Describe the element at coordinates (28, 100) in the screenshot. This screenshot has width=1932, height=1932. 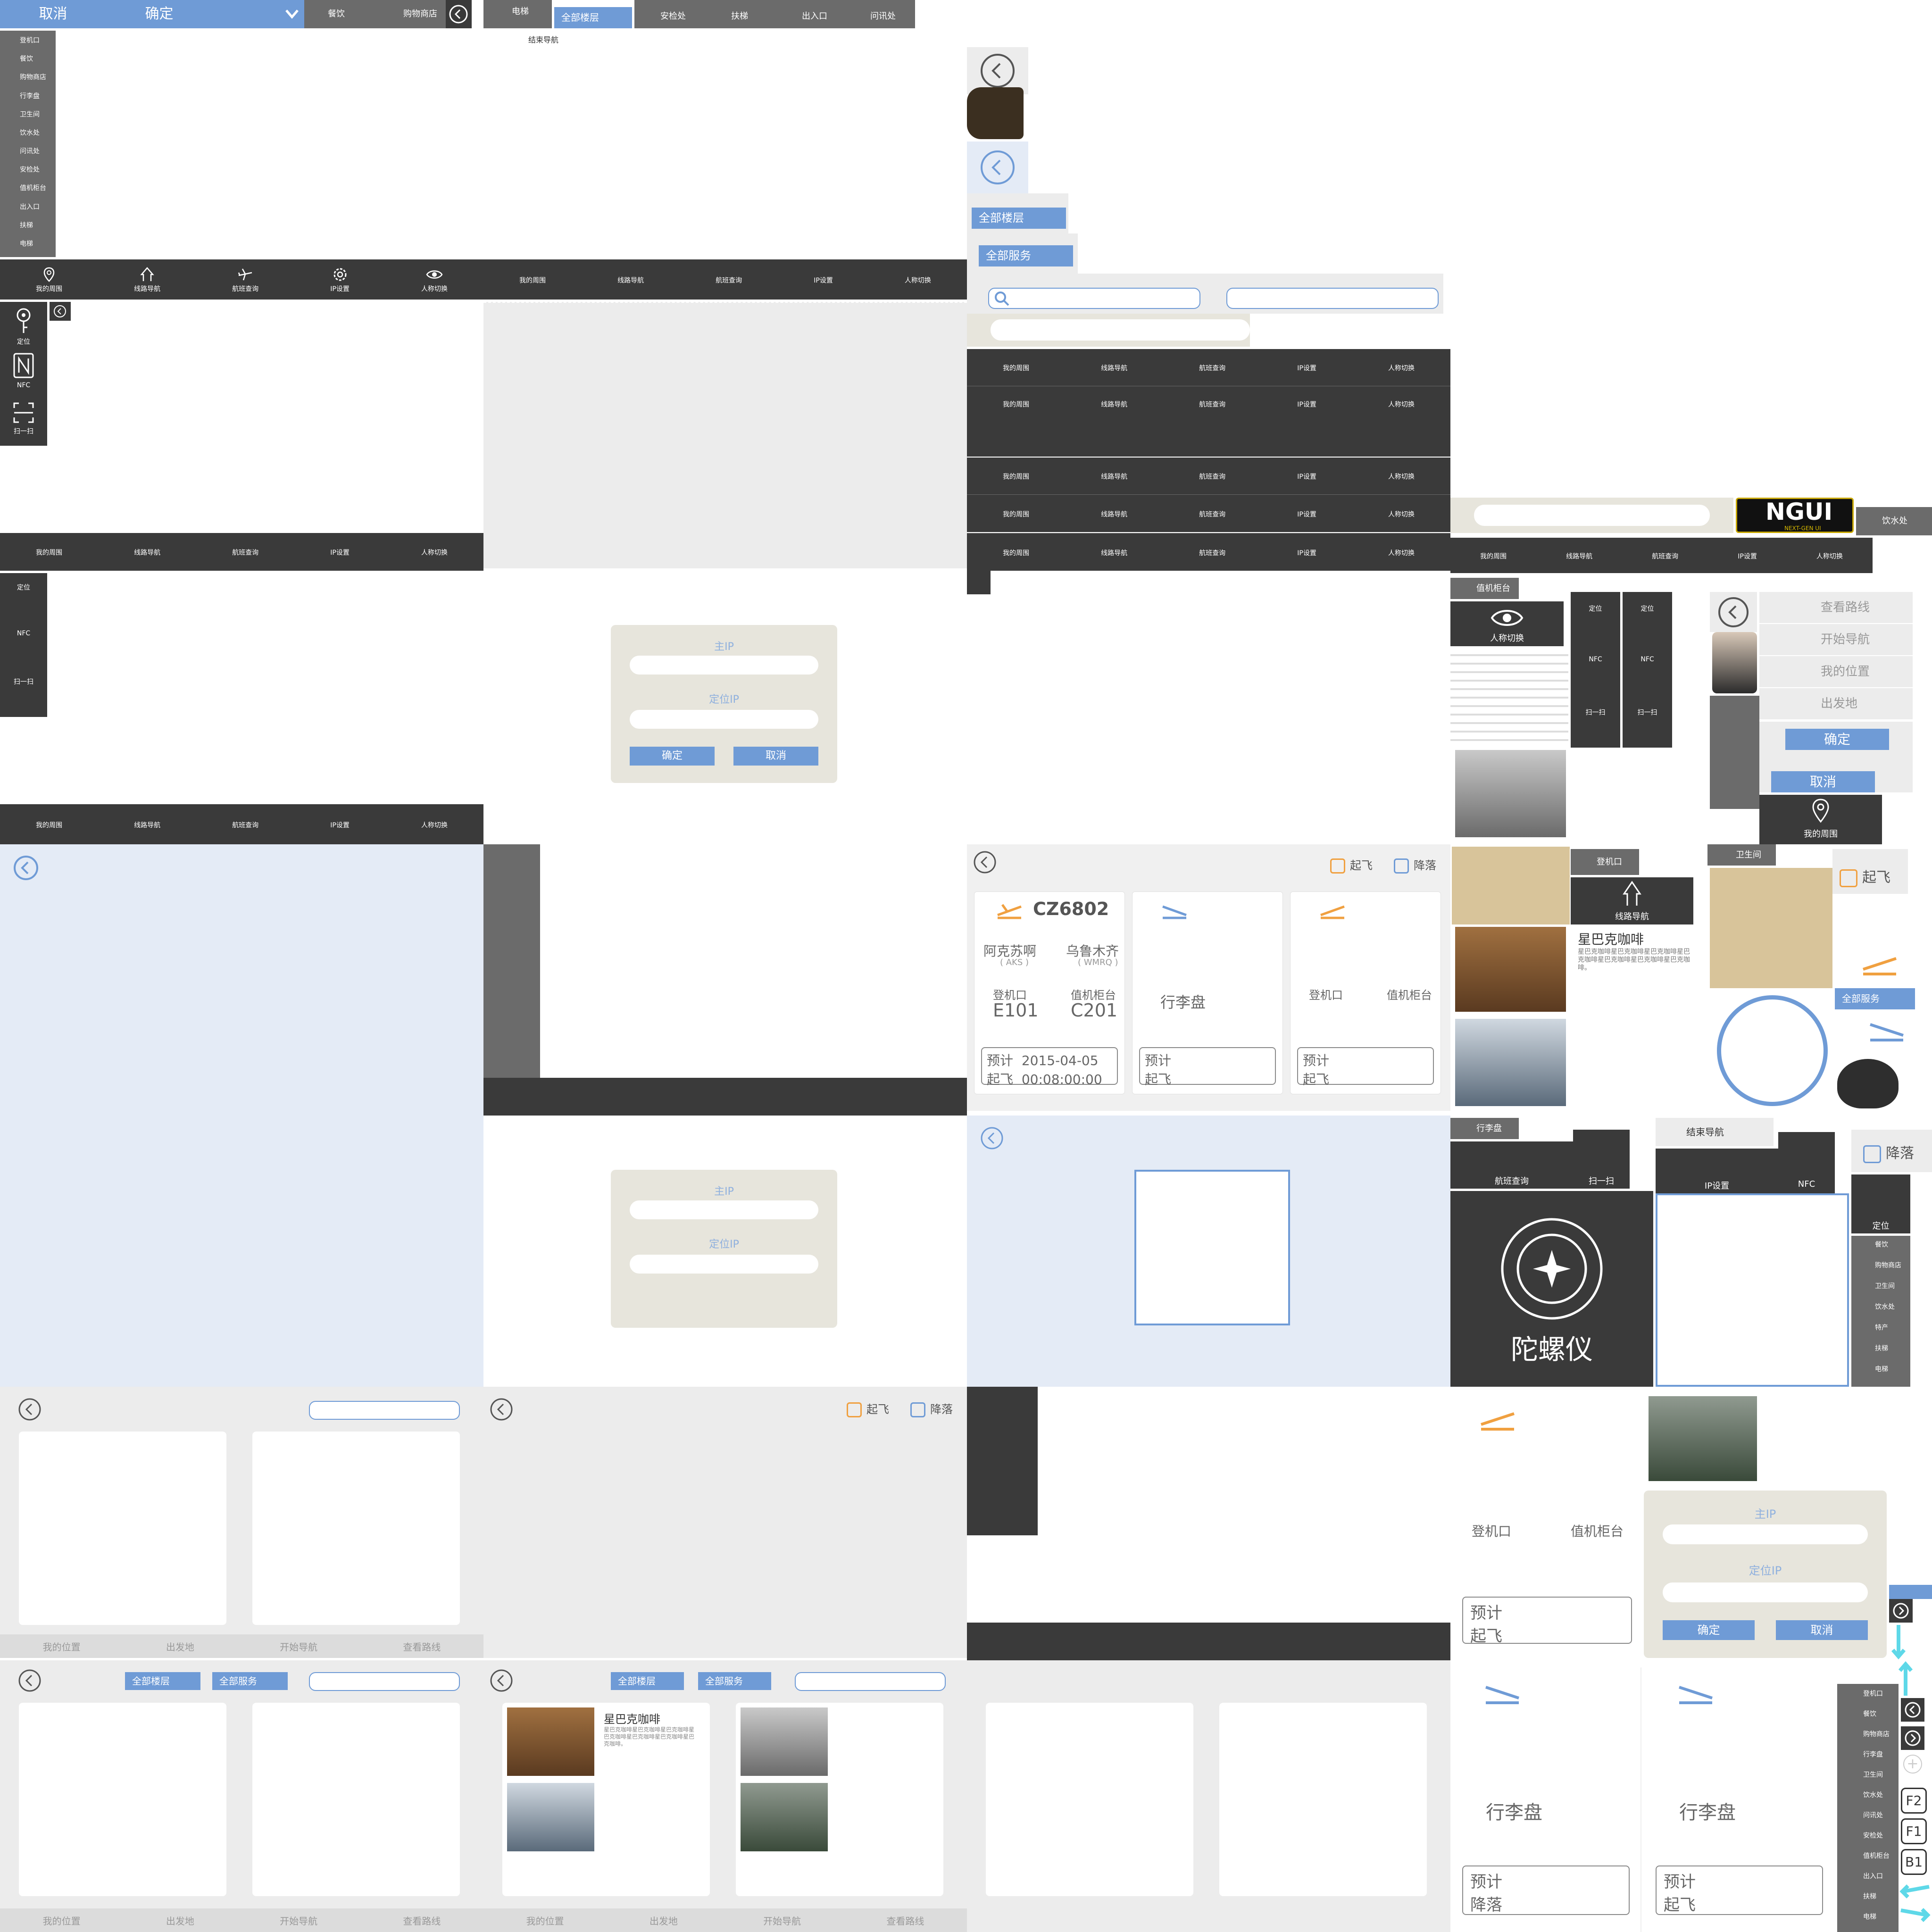
I see `sidebar-item-baggage: 行李盘` at that location.